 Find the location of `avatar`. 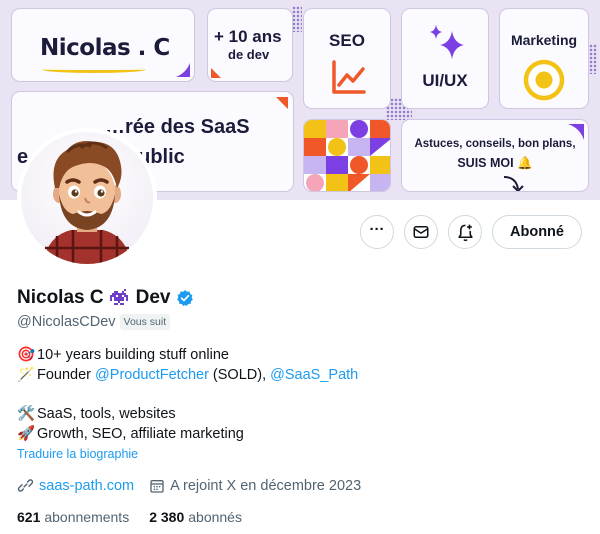

avatar is located at coordinates (87, 198).